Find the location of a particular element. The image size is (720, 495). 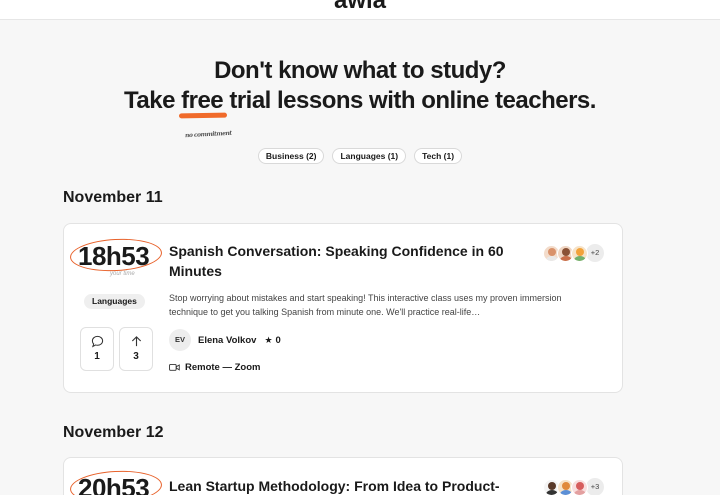

hero-free-highlight: free no commitment is located at coordinates (205, 112).